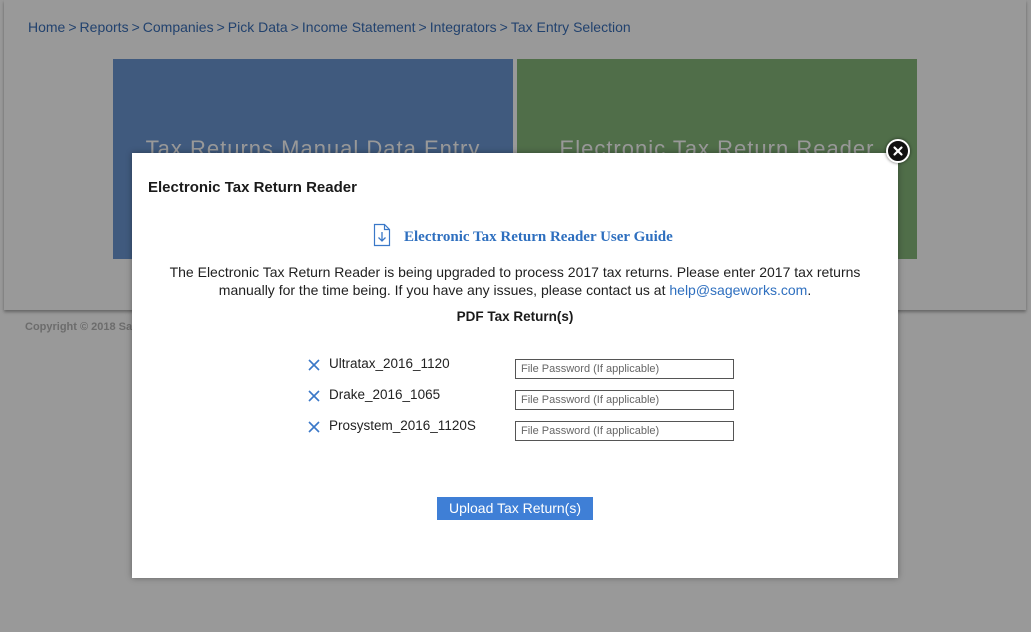  Describe the element at coordinates (809, 290) in the screenshot. I see `notice-end: .` at that location.